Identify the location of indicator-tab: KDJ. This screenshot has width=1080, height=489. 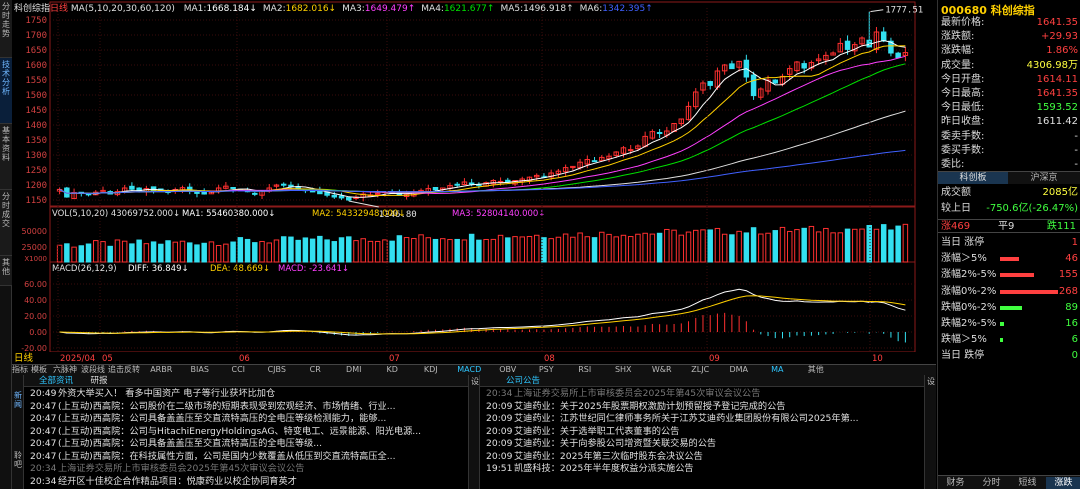
(431, 370).